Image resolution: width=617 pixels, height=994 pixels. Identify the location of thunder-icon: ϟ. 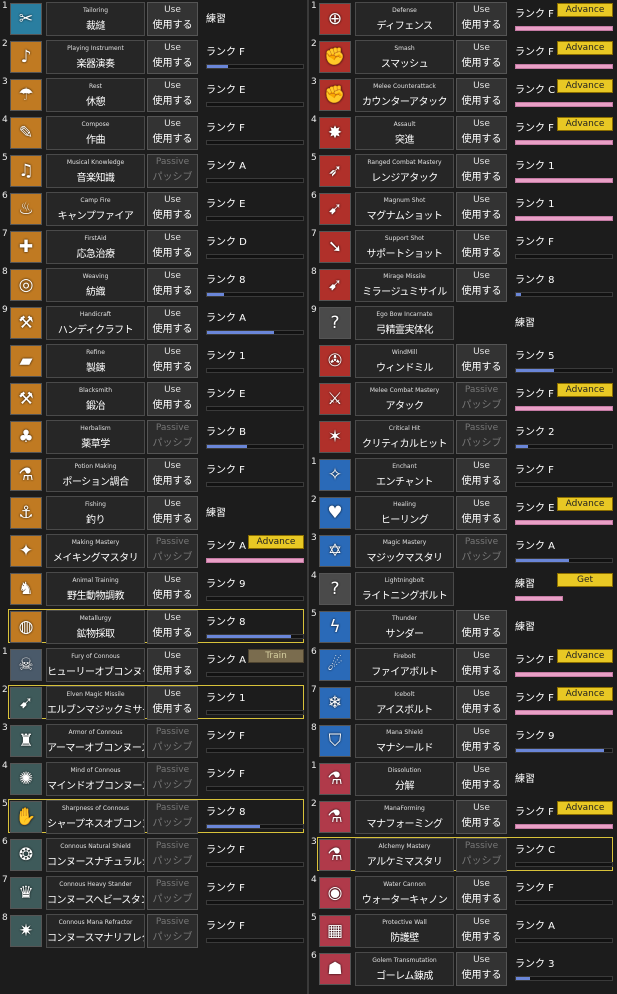
(335, 627).